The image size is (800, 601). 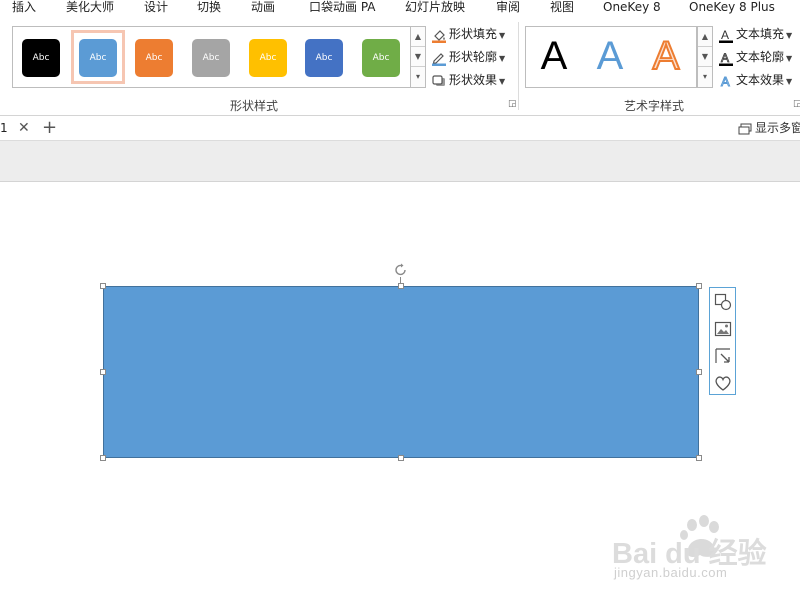 I want to click on wordart-scroll-down: ▼, so click(x=705, y=57).